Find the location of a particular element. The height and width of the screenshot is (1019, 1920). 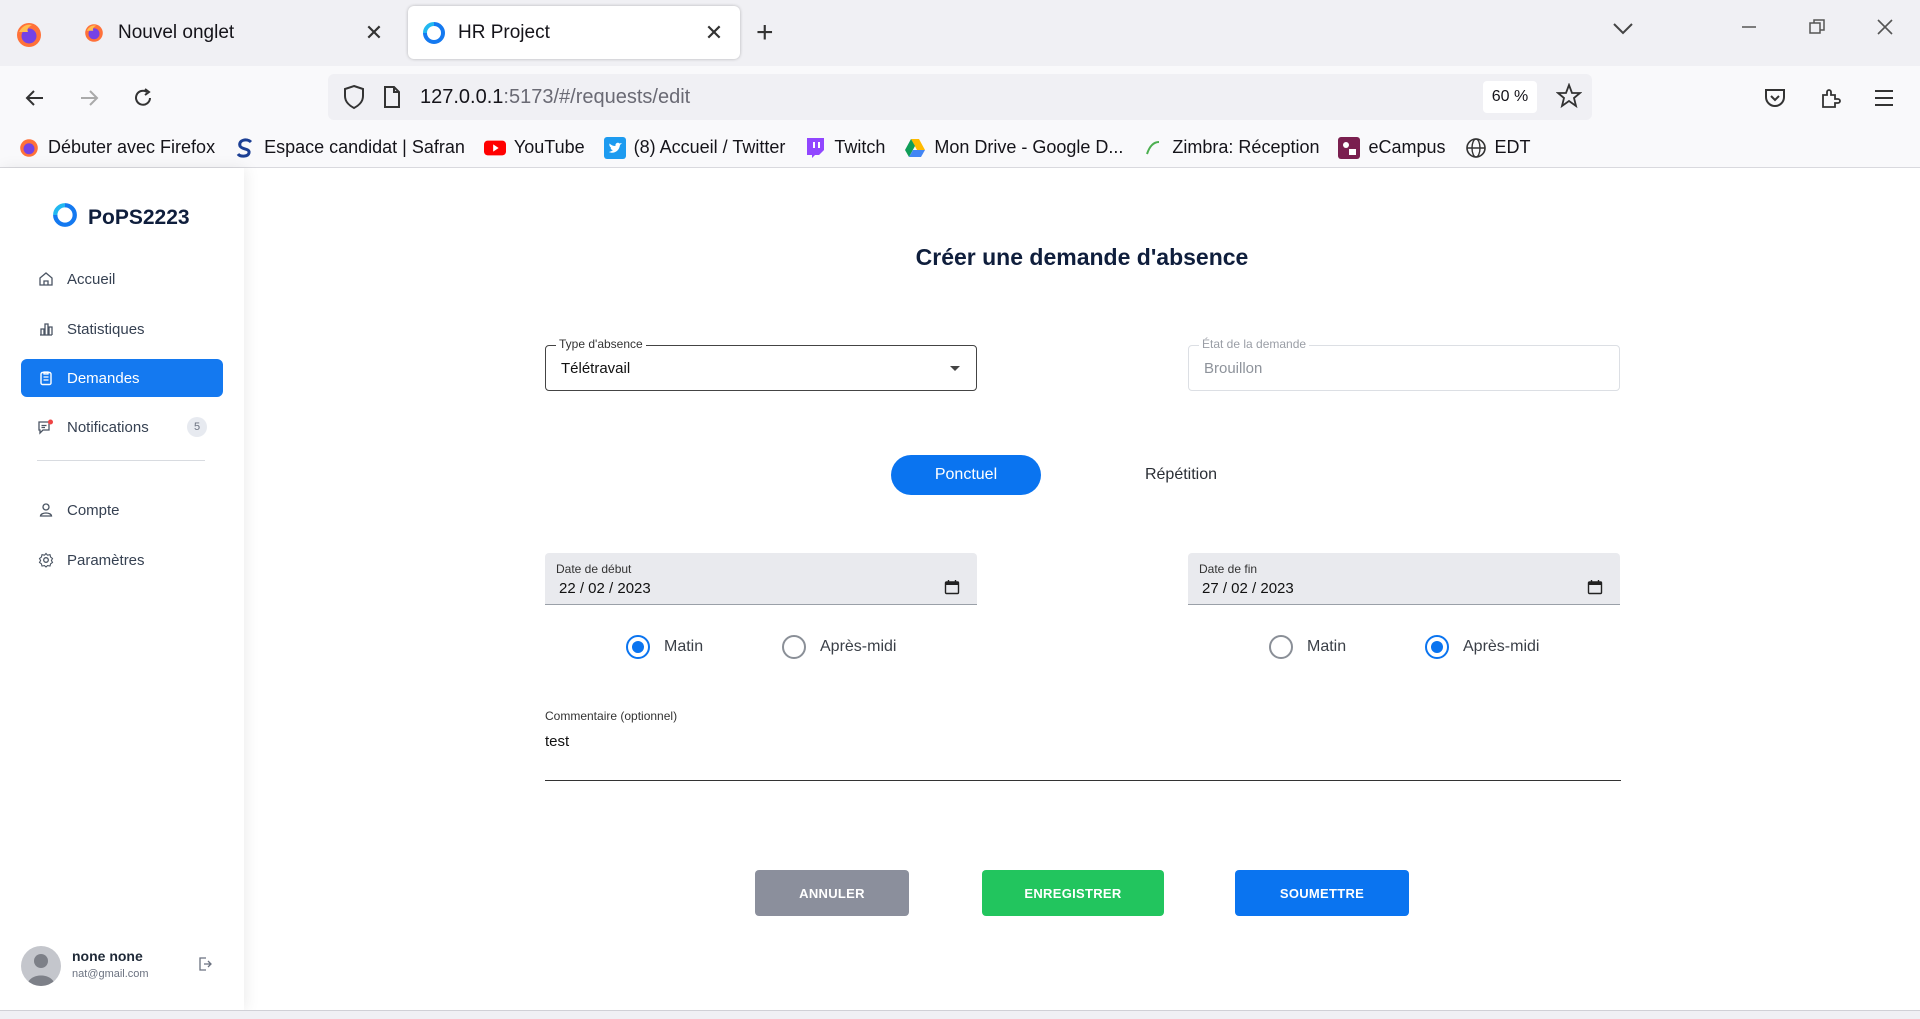

bookmark-ecampus: eCampus is located at coordinates (1392, 147).